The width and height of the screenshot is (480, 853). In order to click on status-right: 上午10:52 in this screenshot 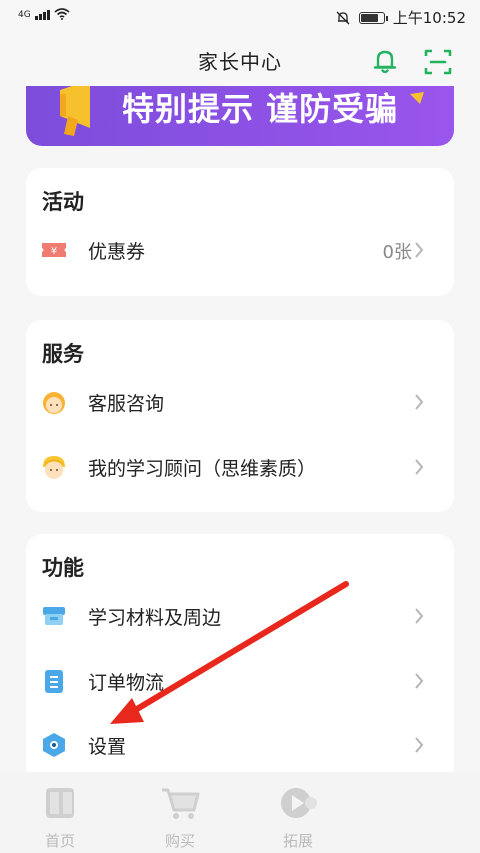, I will do `click(400, 17)`.